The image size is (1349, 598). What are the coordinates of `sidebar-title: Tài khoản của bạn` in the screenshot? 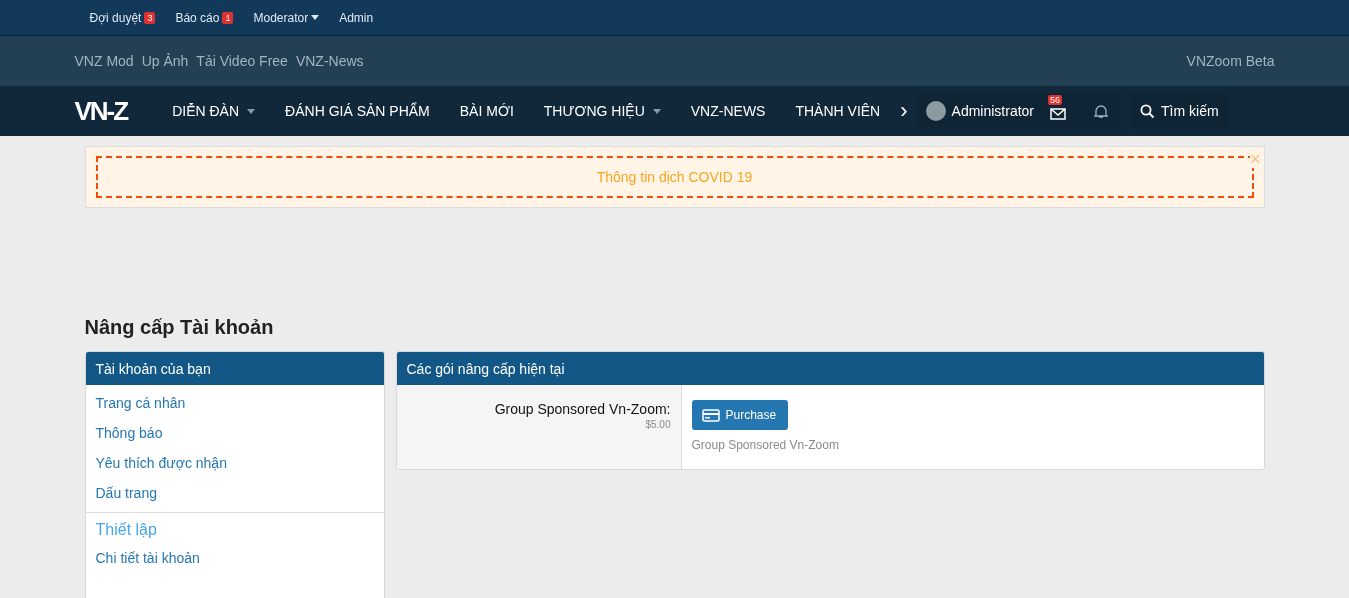 It's located at (234, 368).